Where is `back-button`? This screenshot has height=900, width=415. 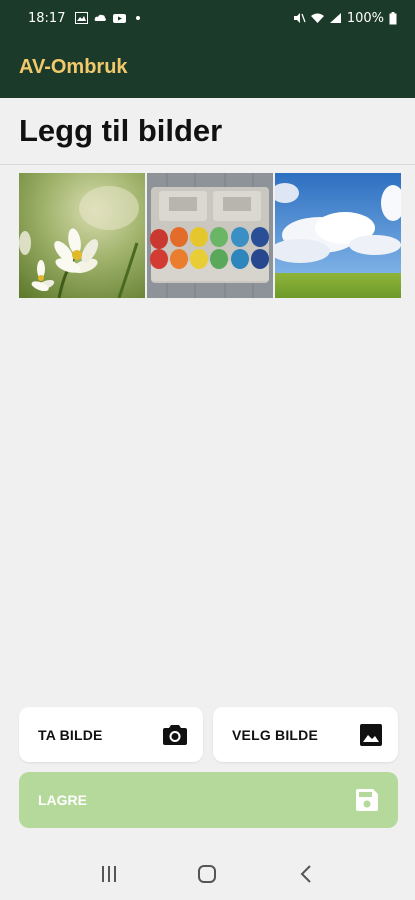 back-button is located at coordinates (306, 874).